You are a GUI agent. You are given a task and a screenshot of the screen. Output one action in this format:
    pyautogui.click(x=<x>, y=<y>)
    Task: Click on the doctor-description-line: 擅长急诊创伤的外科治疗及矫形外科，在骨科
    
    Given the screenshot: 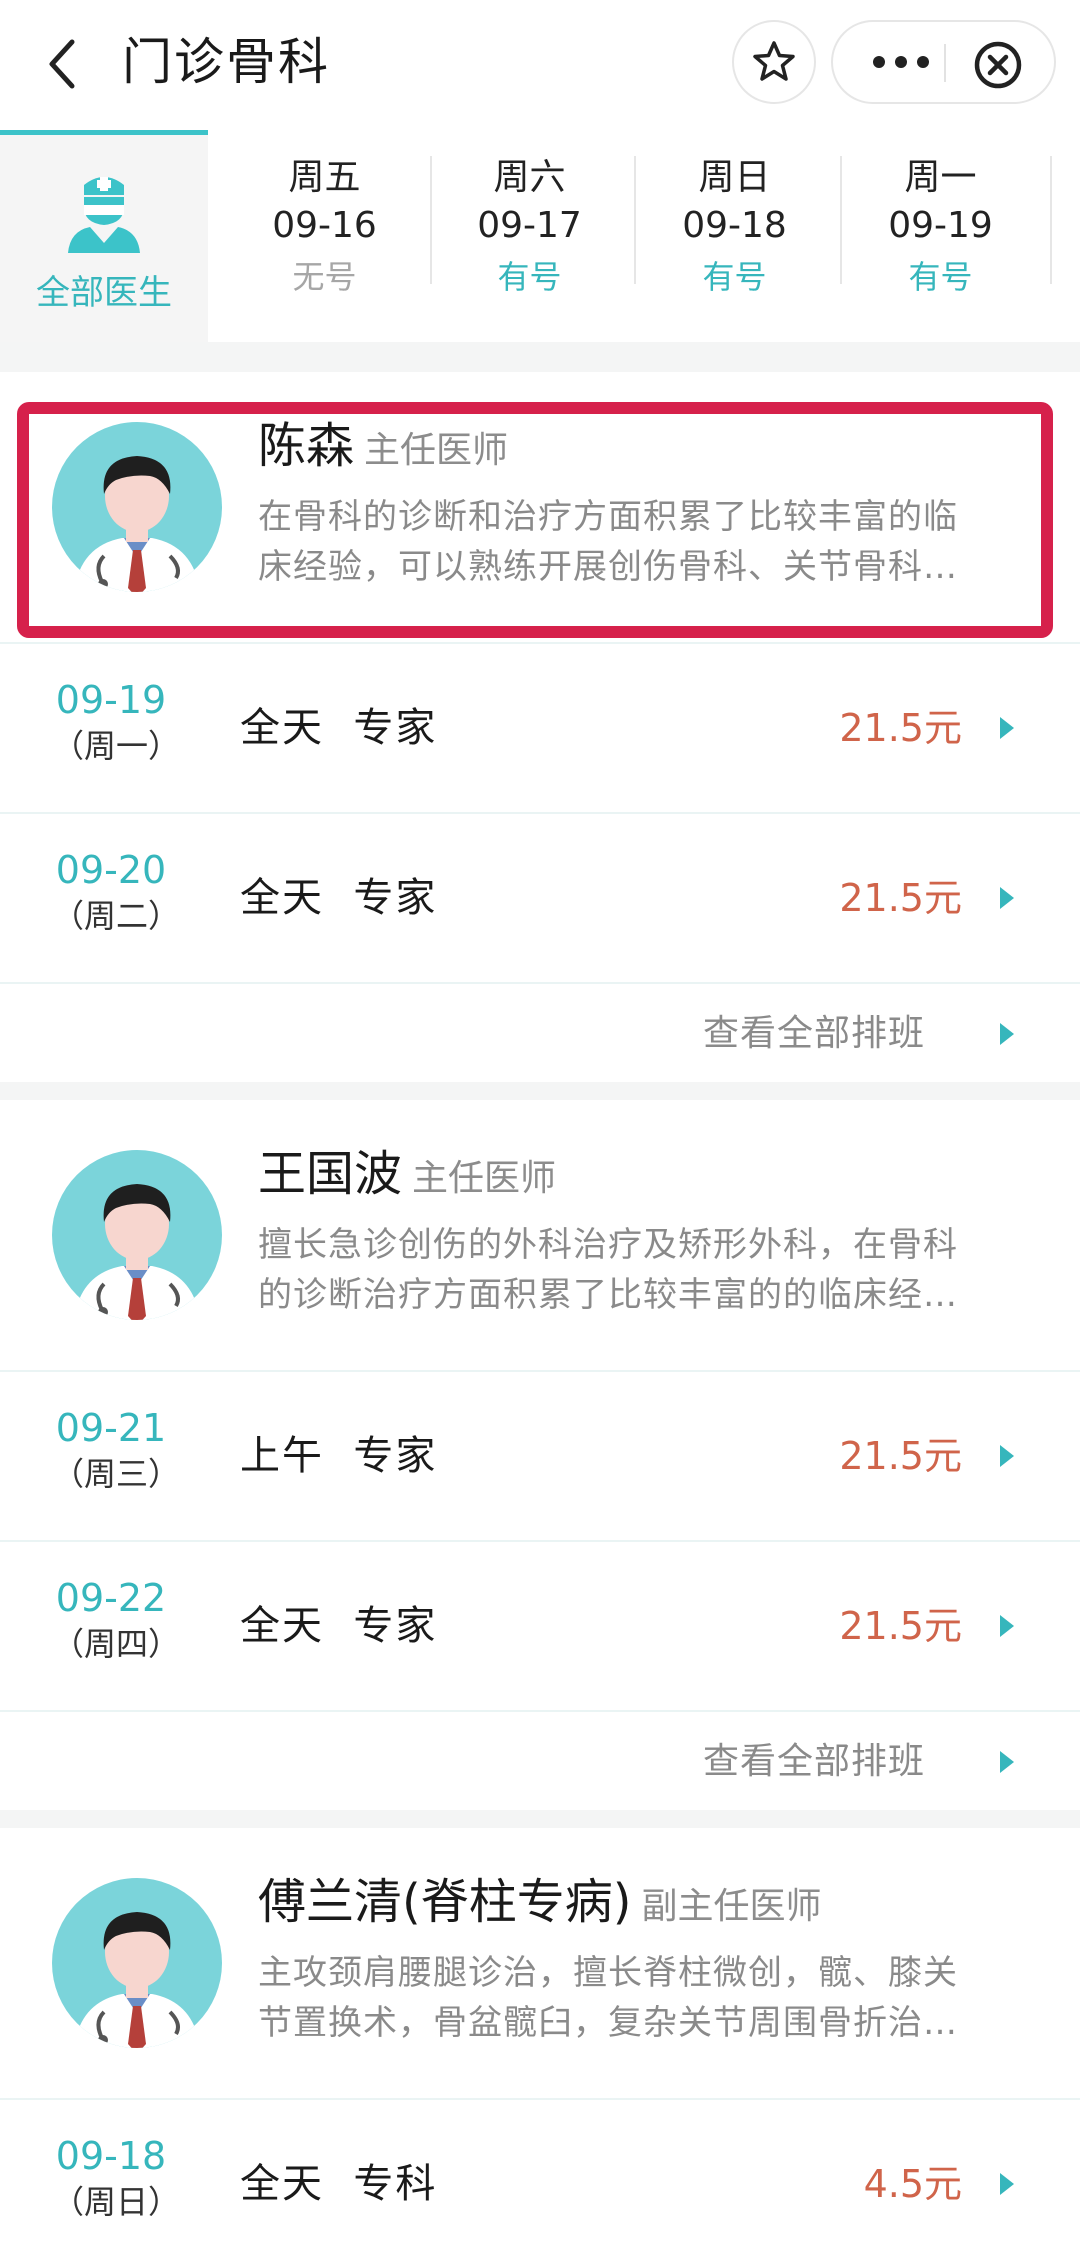 What is the action you would take?
    pyautogui.click(x=608, y=1245)
    